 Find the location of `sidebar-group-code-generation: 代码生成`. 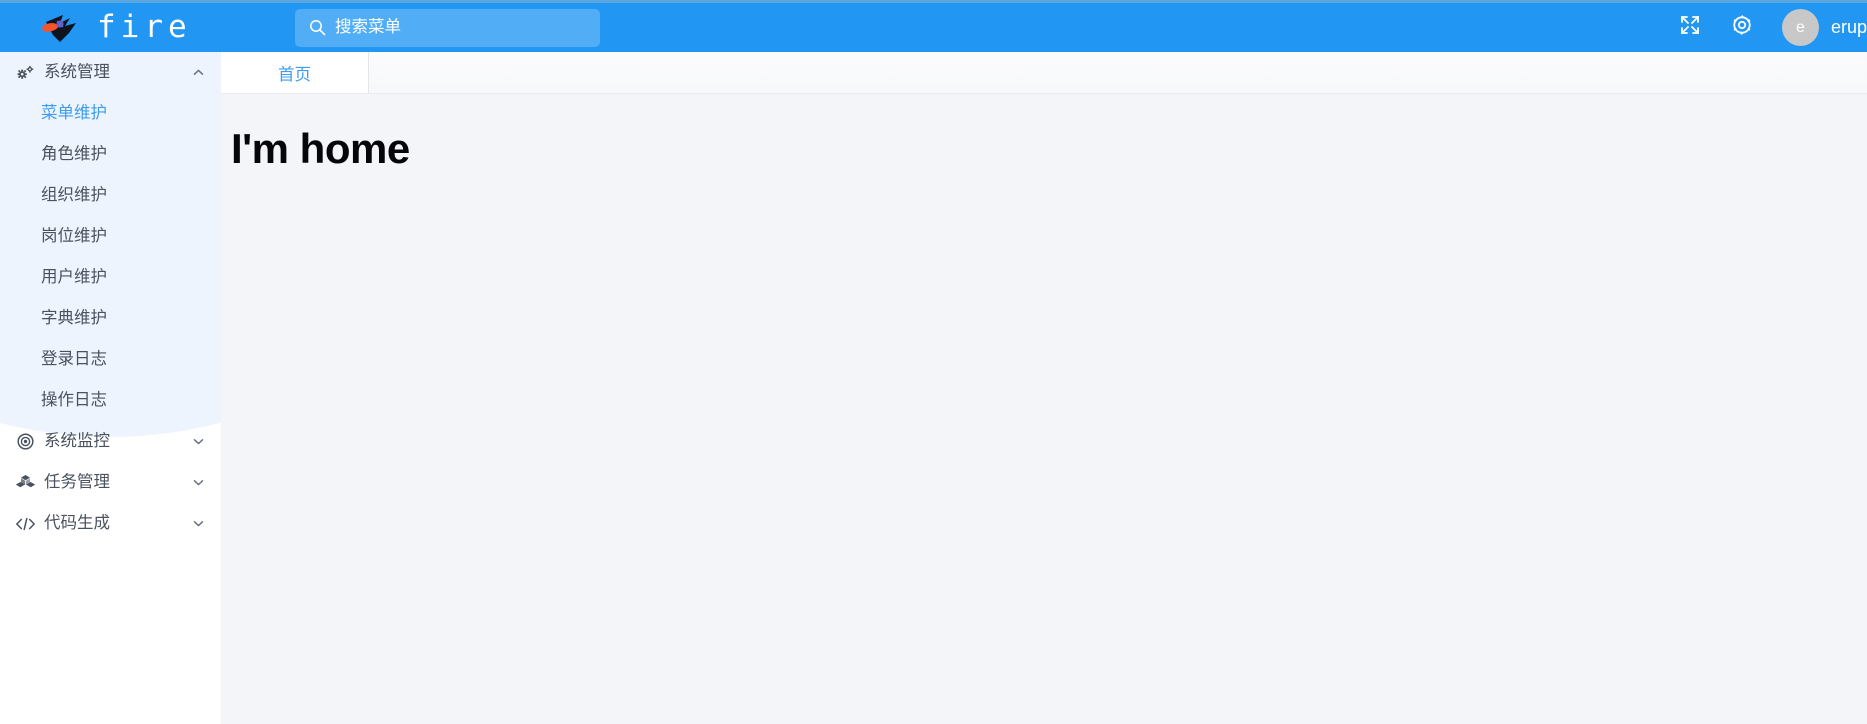

sidebar-group-code-generation: 代码生成 is located at coordinates (110, 523).